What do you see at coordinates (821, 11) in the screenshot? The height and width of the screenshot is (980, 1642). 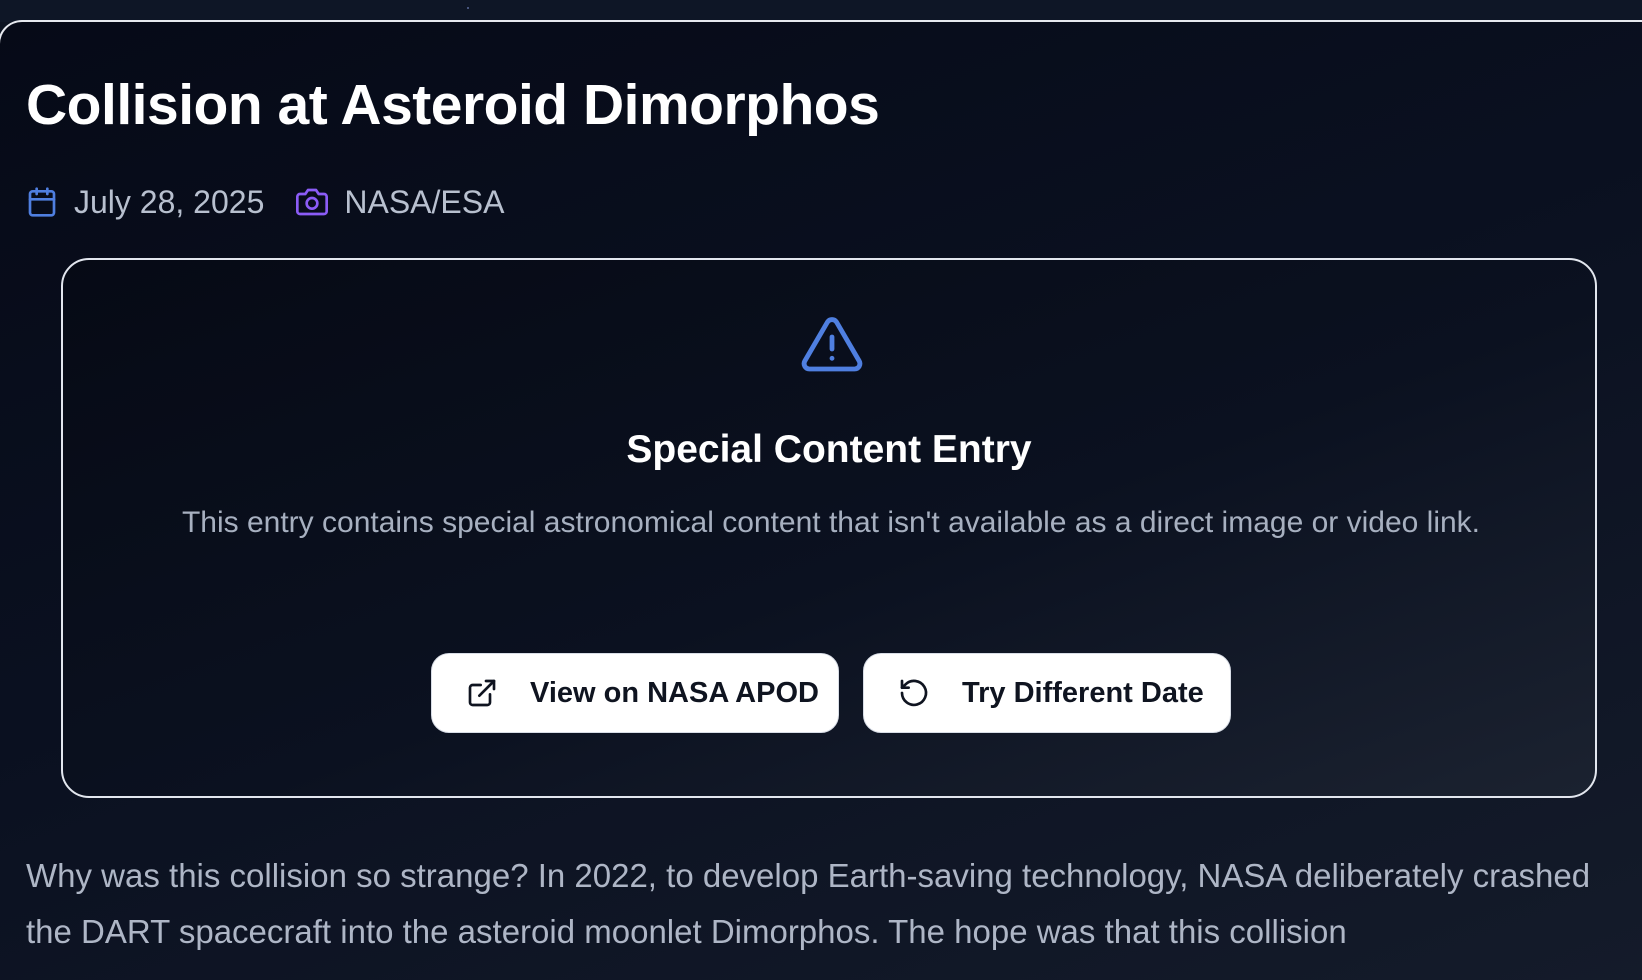 I see `top-strip` at bounding box center [821, 11].